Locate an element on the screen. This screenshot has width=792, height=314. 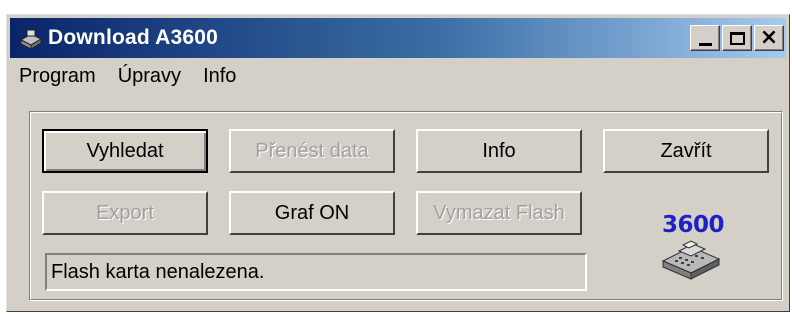
close-window-button: × is located at coordinates (769, 38).